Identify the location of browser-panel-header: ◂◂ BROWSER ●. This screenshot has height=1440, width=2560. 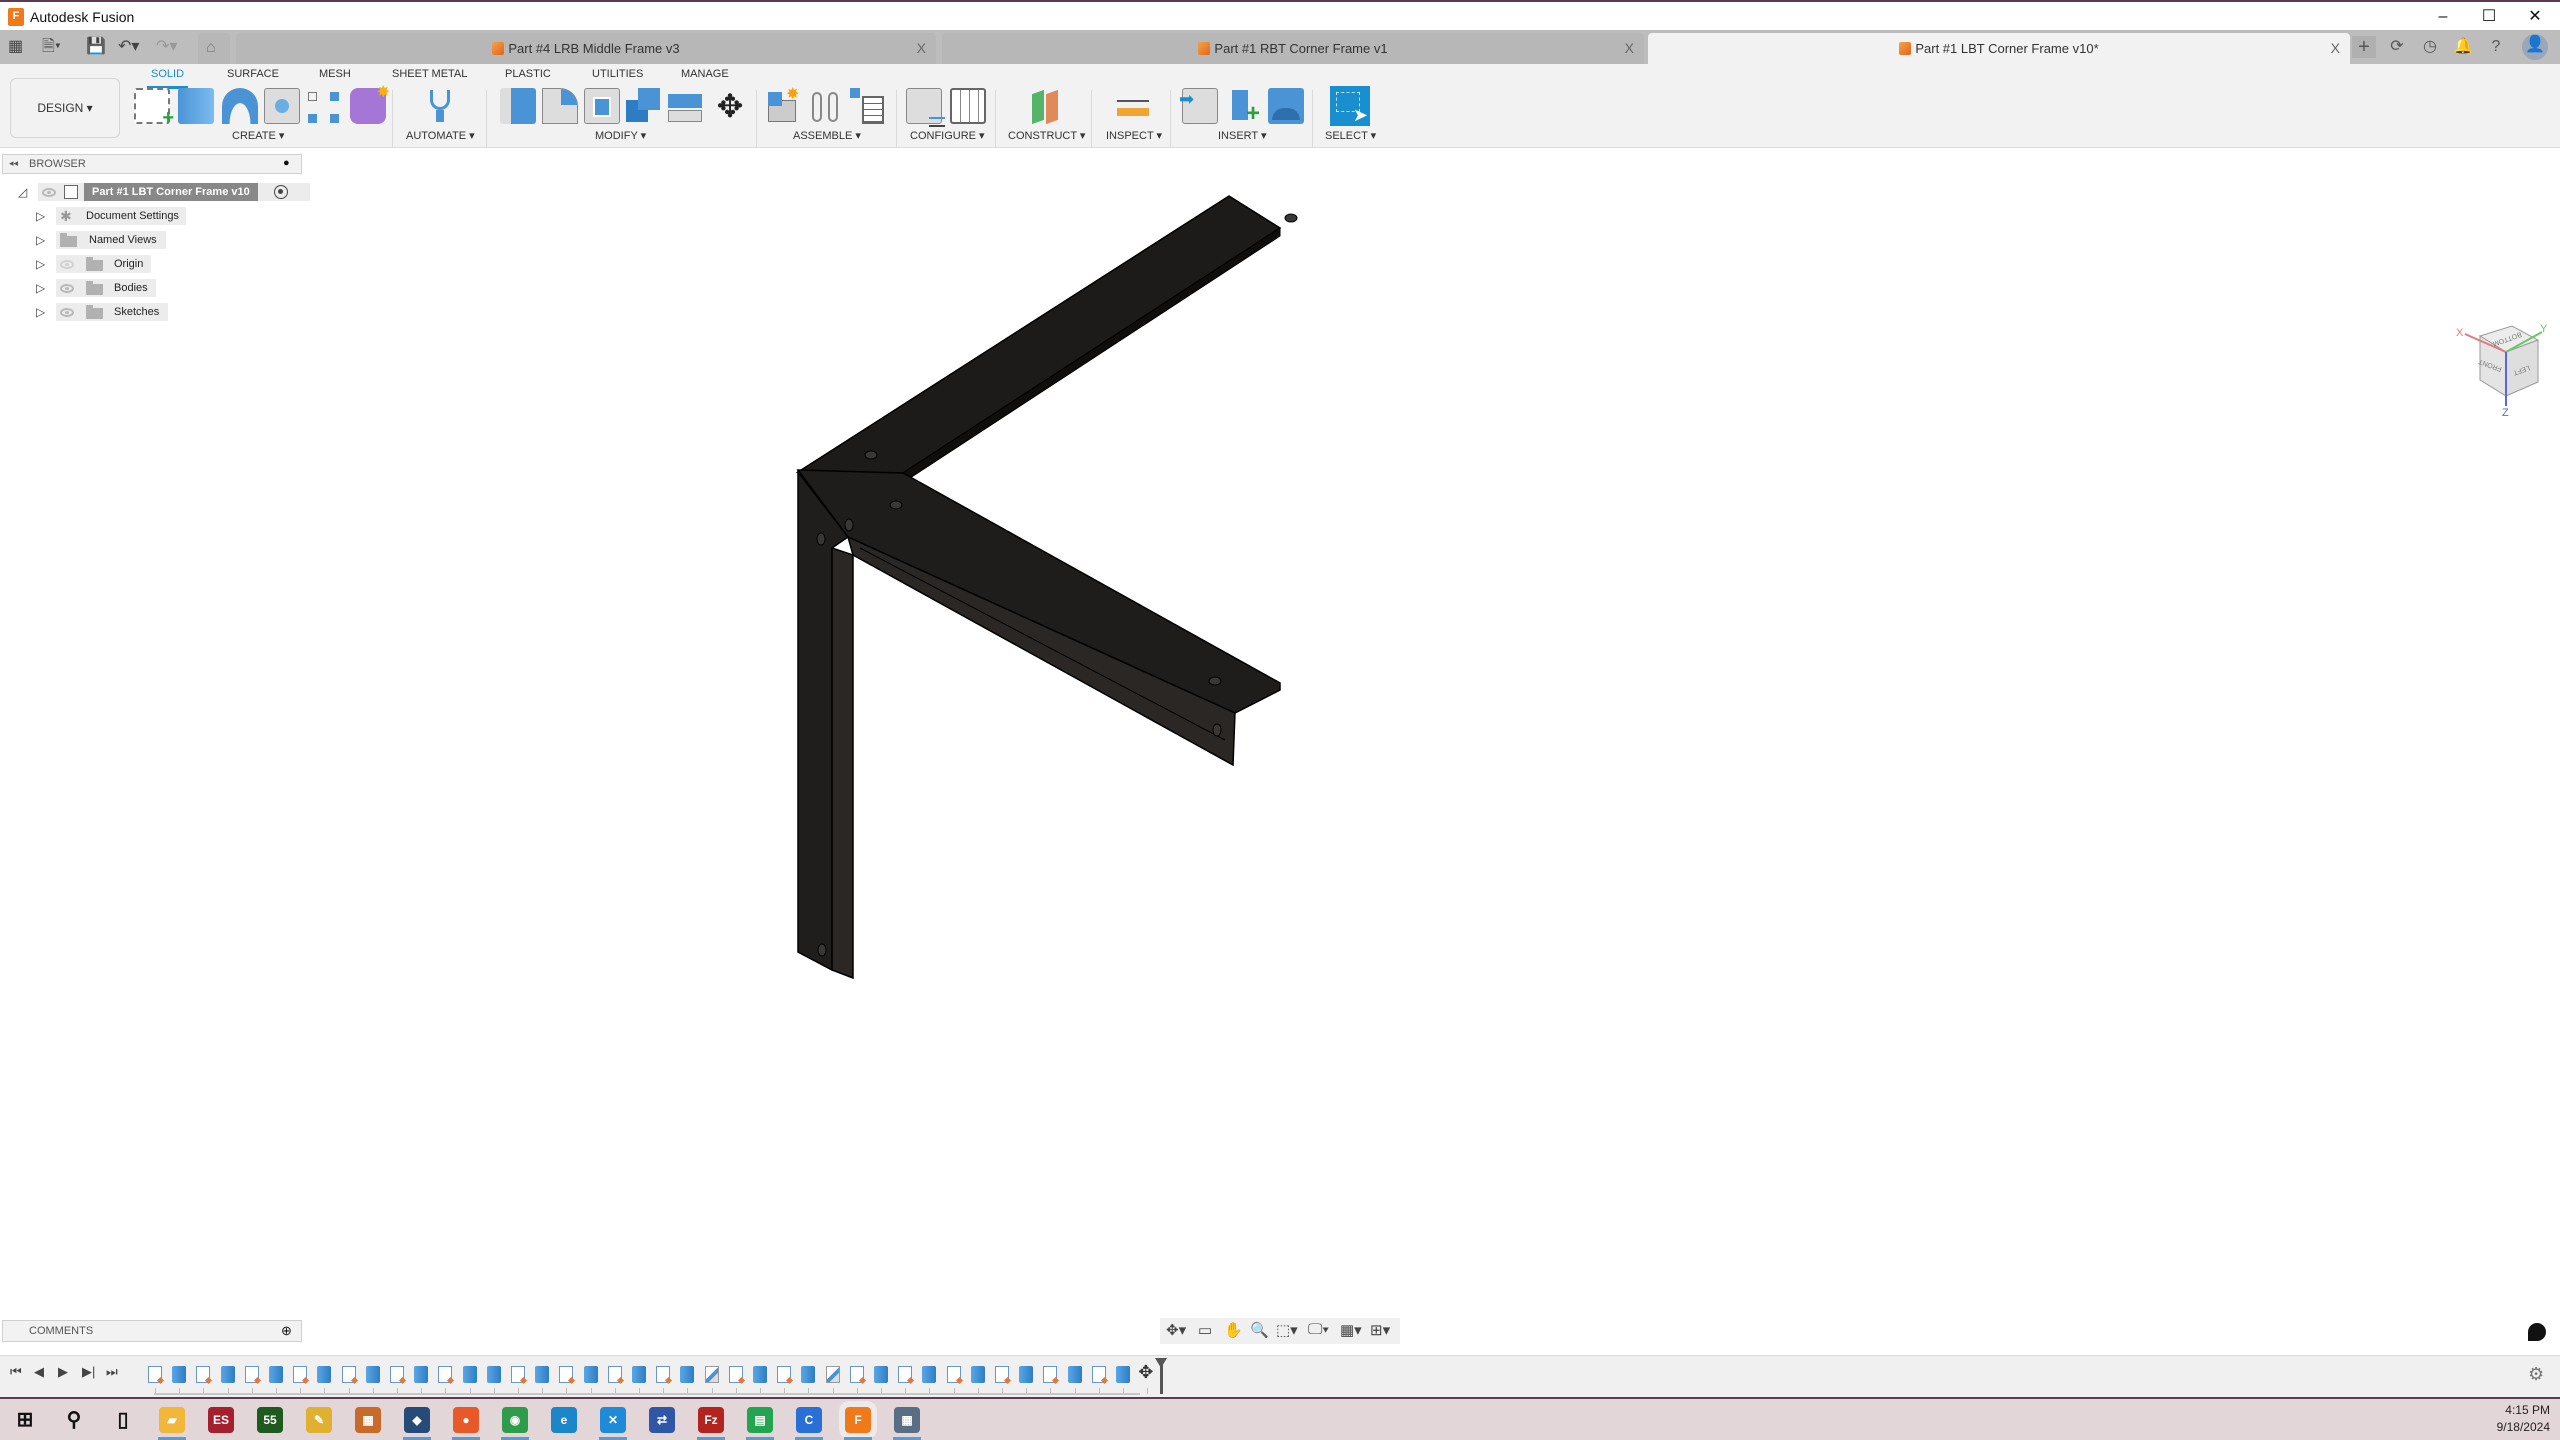
(152, 164).